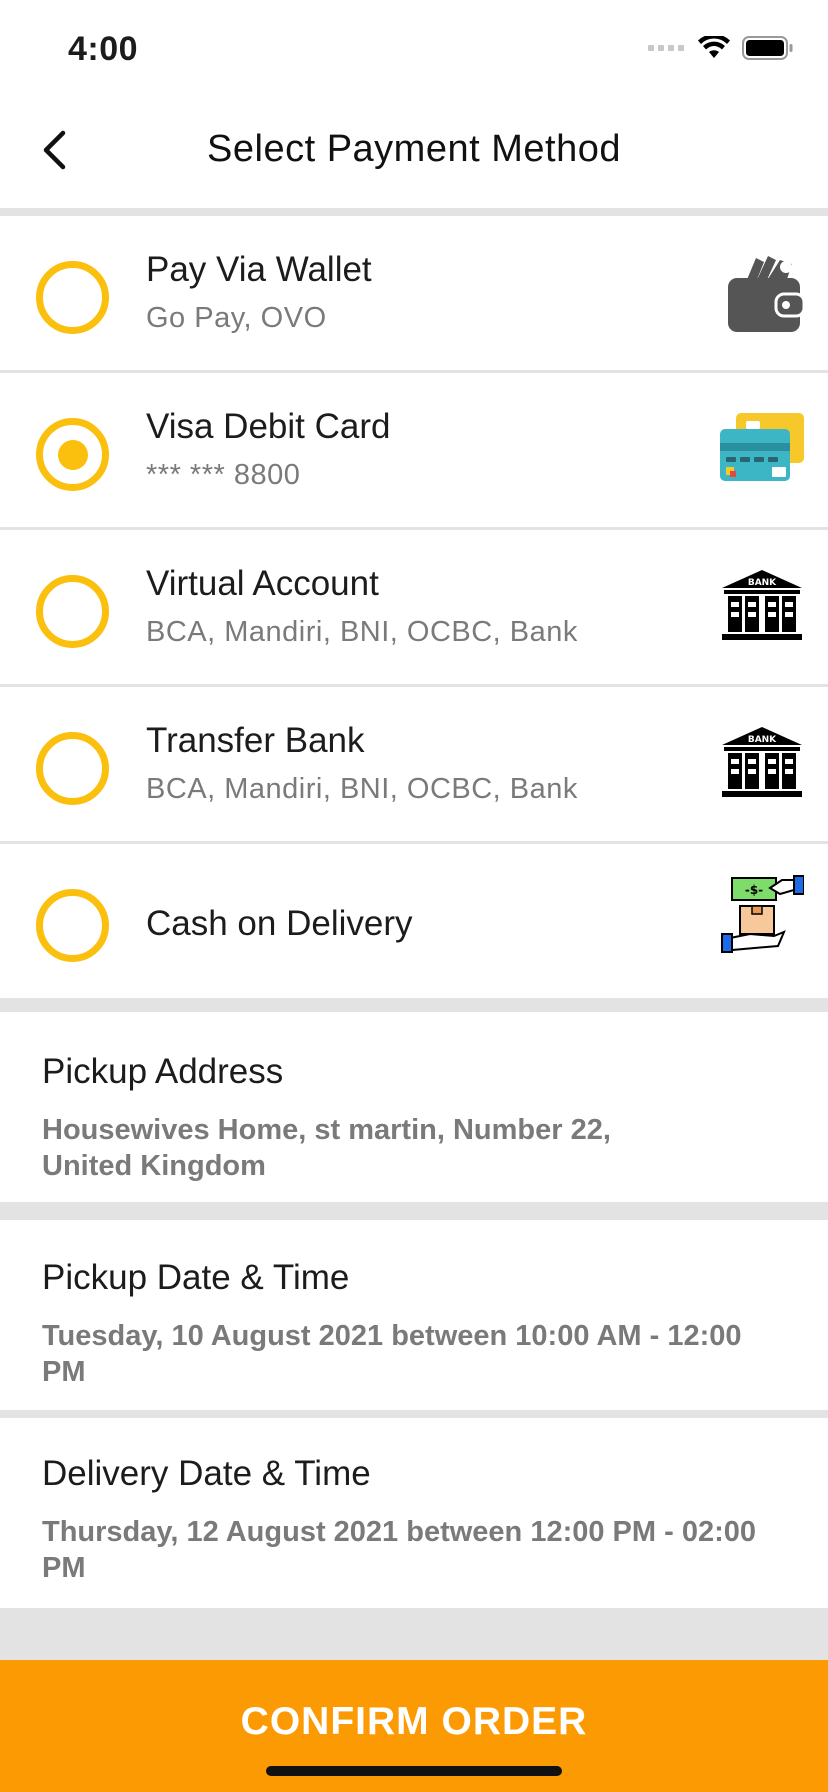  What do you see at coordinates (259, 269) in the screenshot?
I see `payment-option-title: Pay Via Wallet` at bounding box center [259, 269].